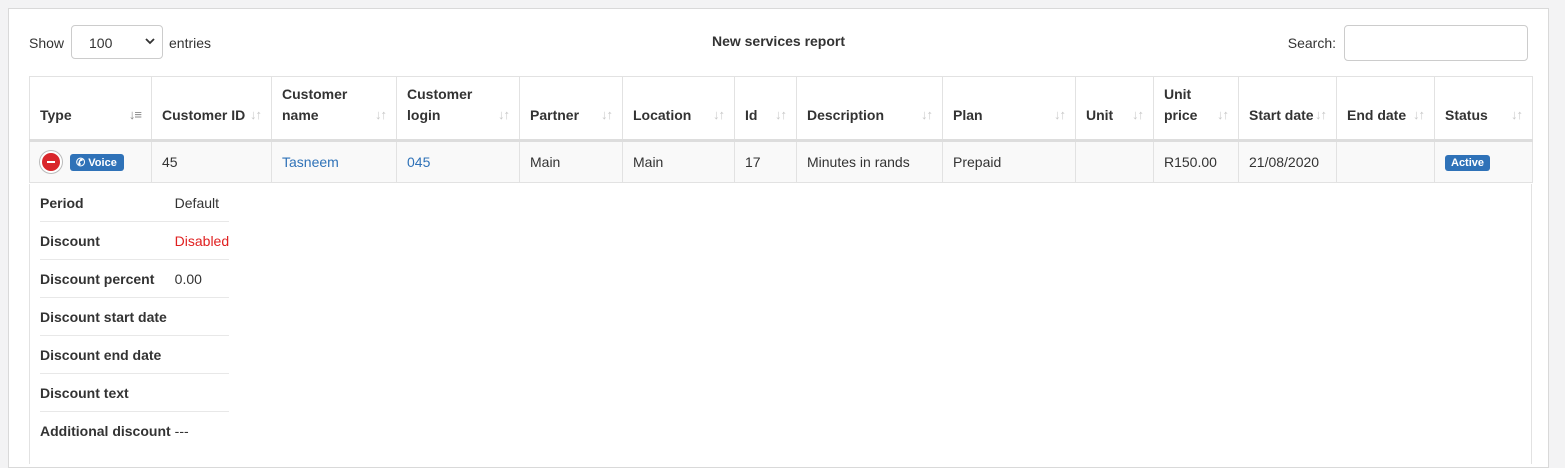  Describe the element at coordinates (678, 161) in the screenshot. I see `cell-location: Main` at that location.